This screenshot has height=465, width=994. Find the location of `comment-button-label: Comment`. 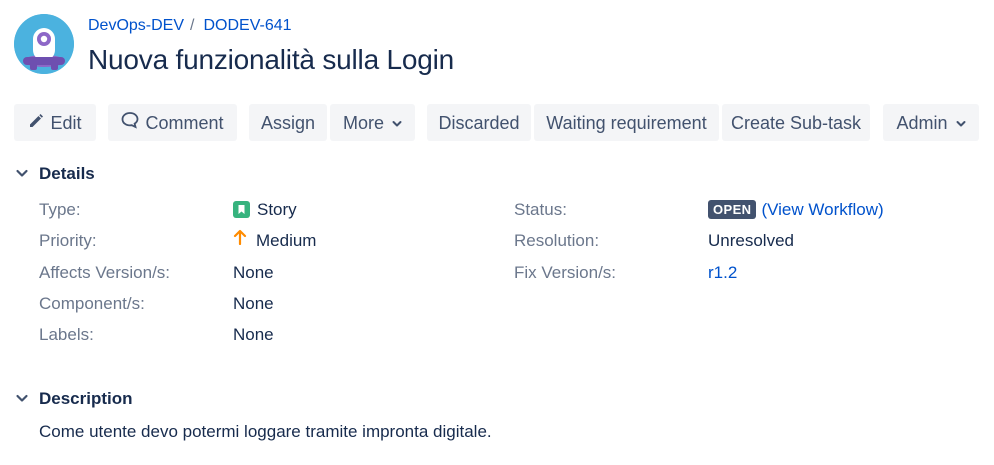

comment-button-label: Comment is located at coordinates (184, 122).